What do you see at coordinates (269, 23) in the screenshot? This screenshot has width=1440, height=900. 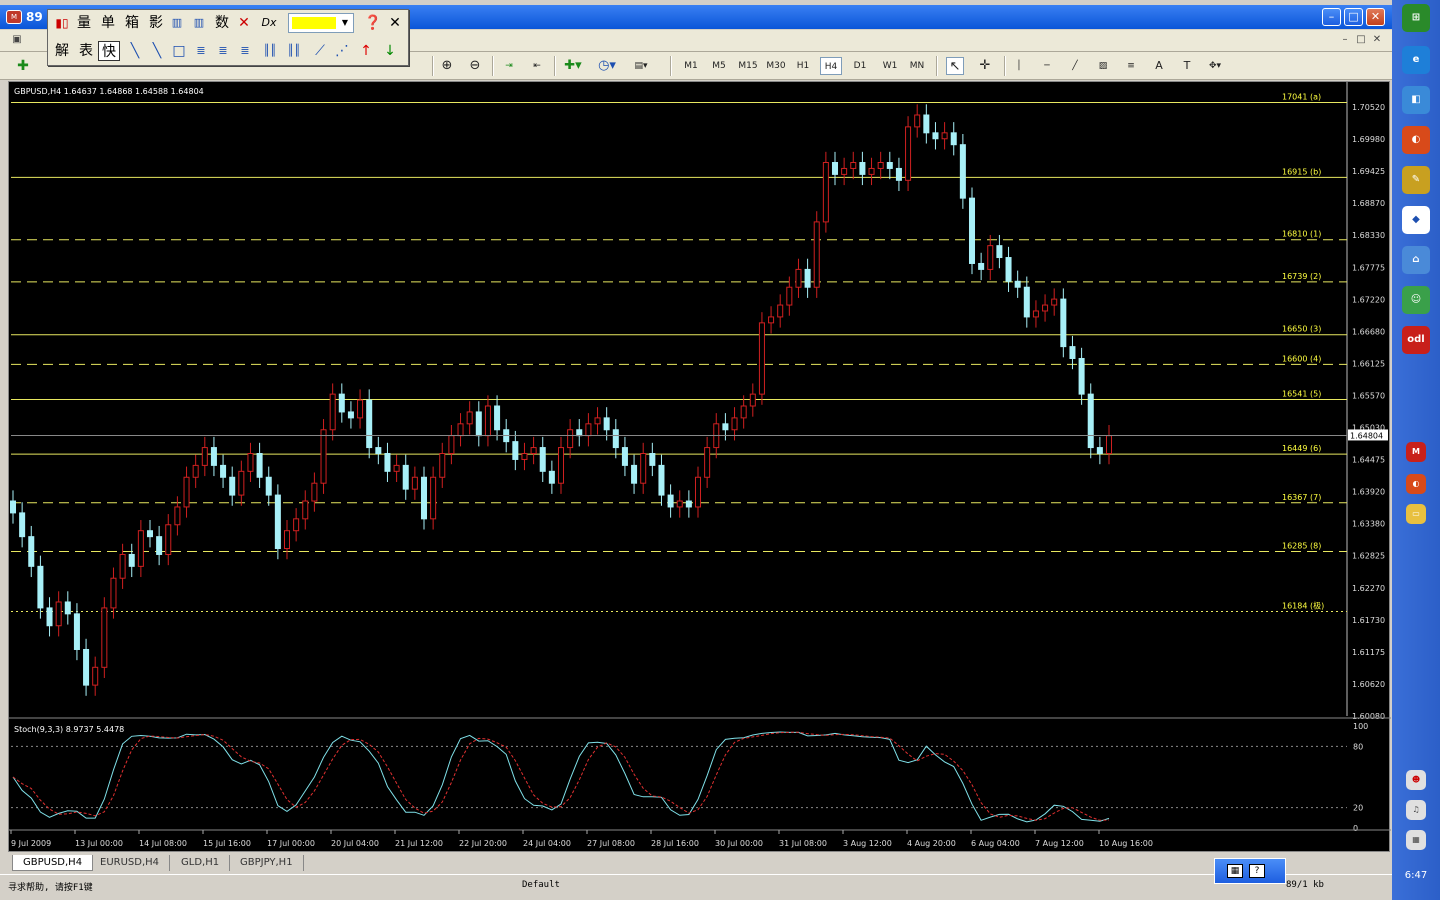 I see `dx-icon: Dx` at bounding box center [269, 23].